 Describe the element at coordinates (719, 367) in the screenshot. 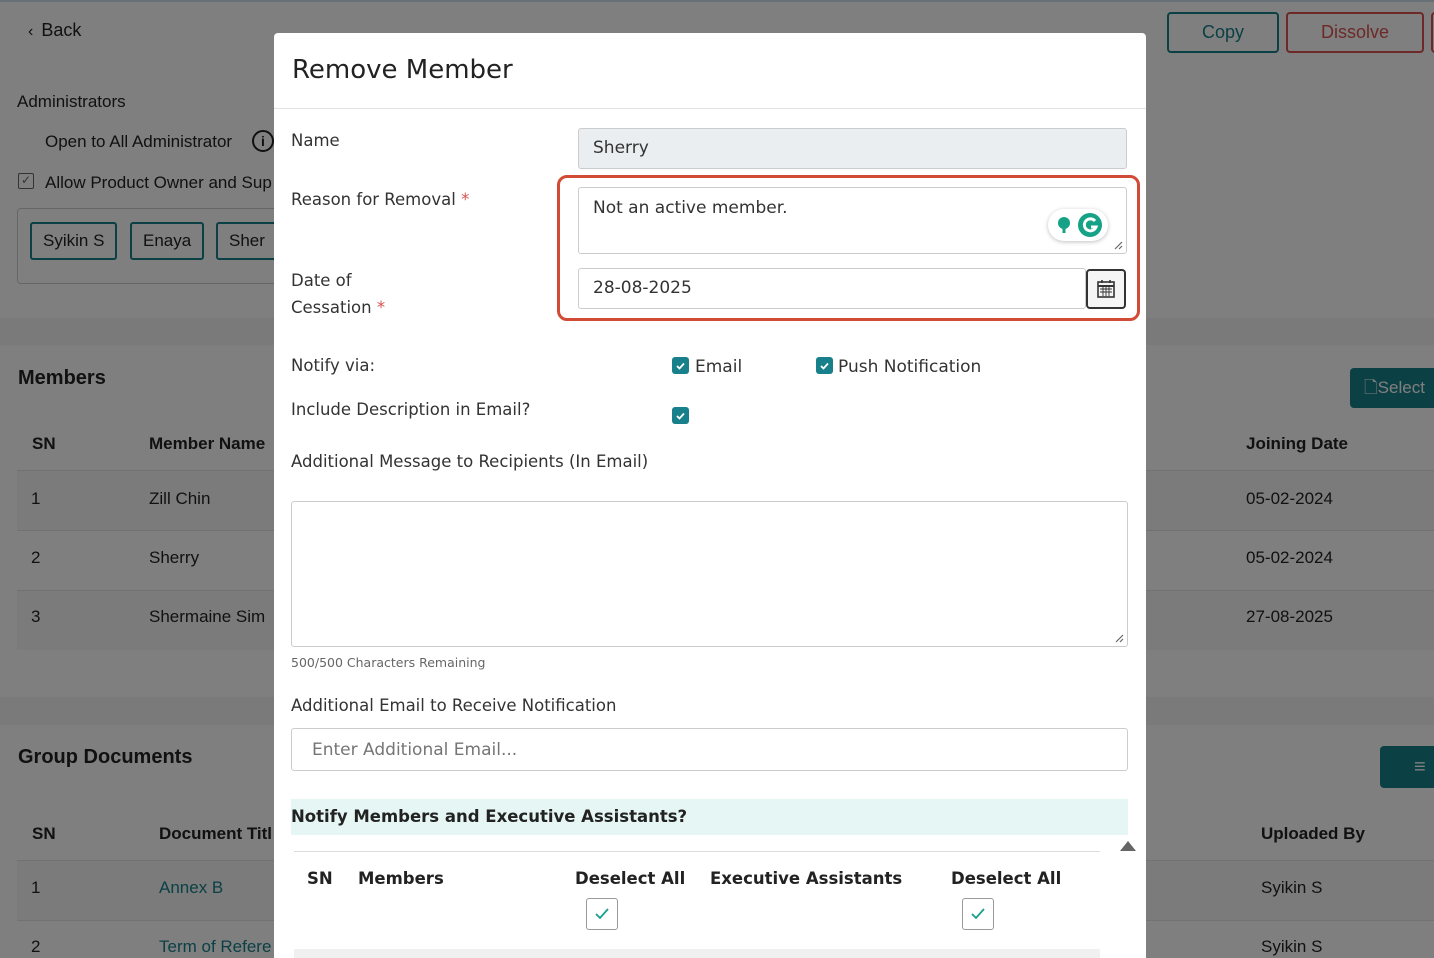

I see `email-option-label: Email` at that location.